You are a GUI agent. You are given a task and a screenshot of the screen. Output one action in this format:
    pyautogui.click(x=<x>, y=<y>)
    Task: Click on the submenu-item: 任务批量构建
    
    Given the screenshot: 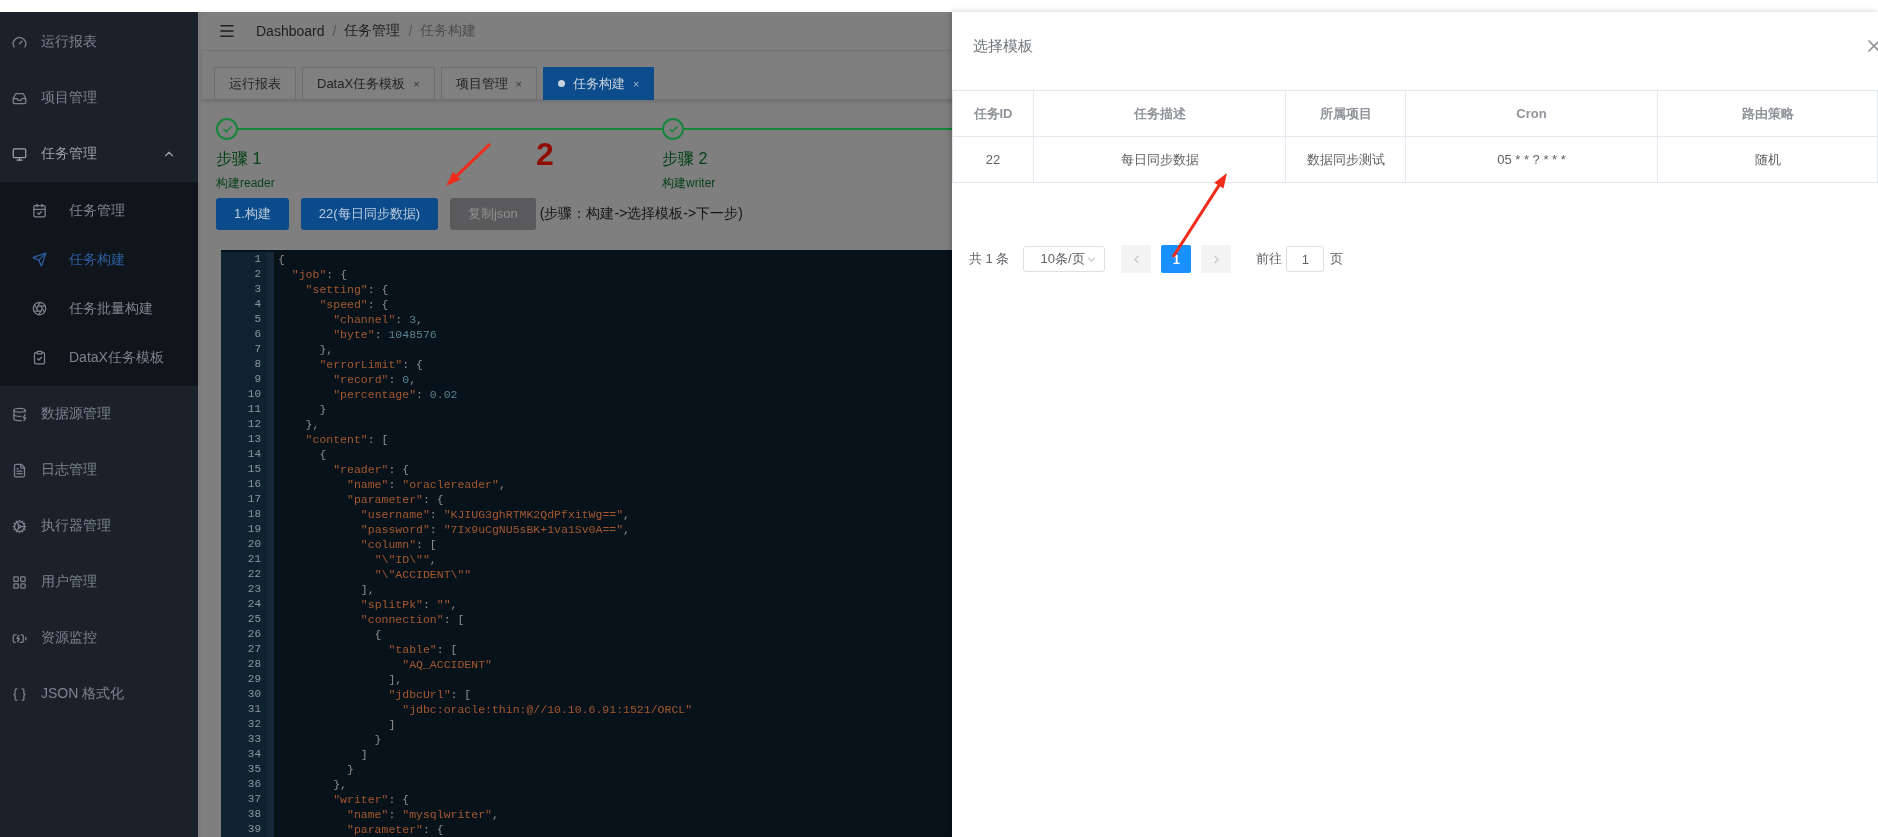 What is the action you would take?
    pyautogui.click(x=99, y=308)
    